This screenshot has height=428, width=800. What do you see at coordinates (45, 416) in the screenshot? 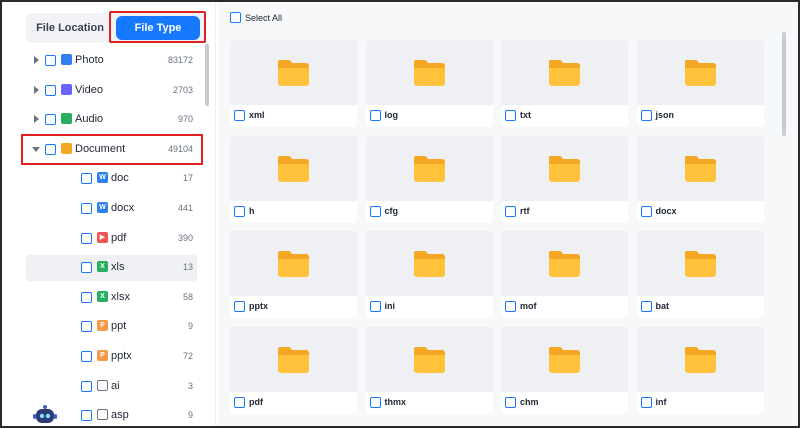
I see `assistant-bot-icon` at bounding box center [45, 416].